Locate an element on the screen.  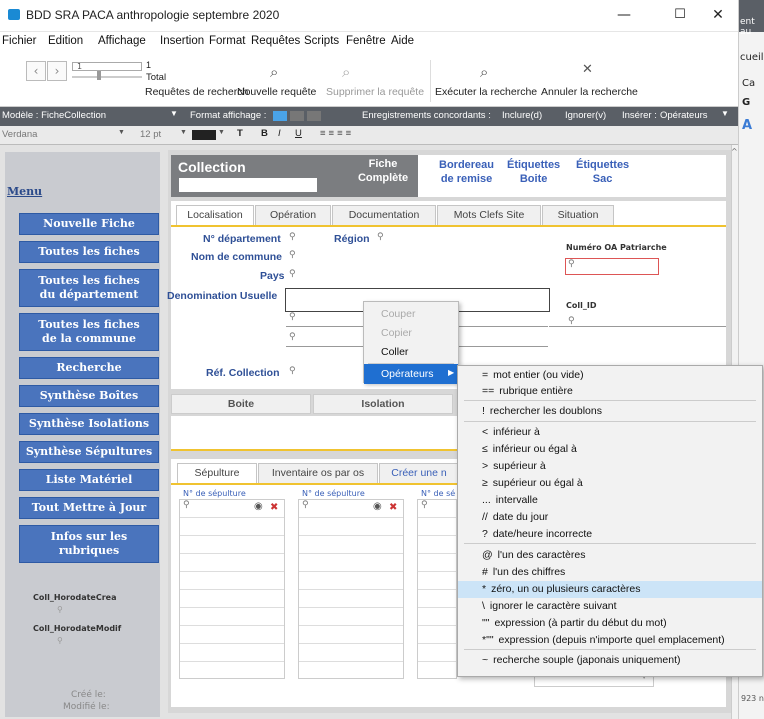
tab-sepulture: Sépulture is located at coordinates (217, 473).